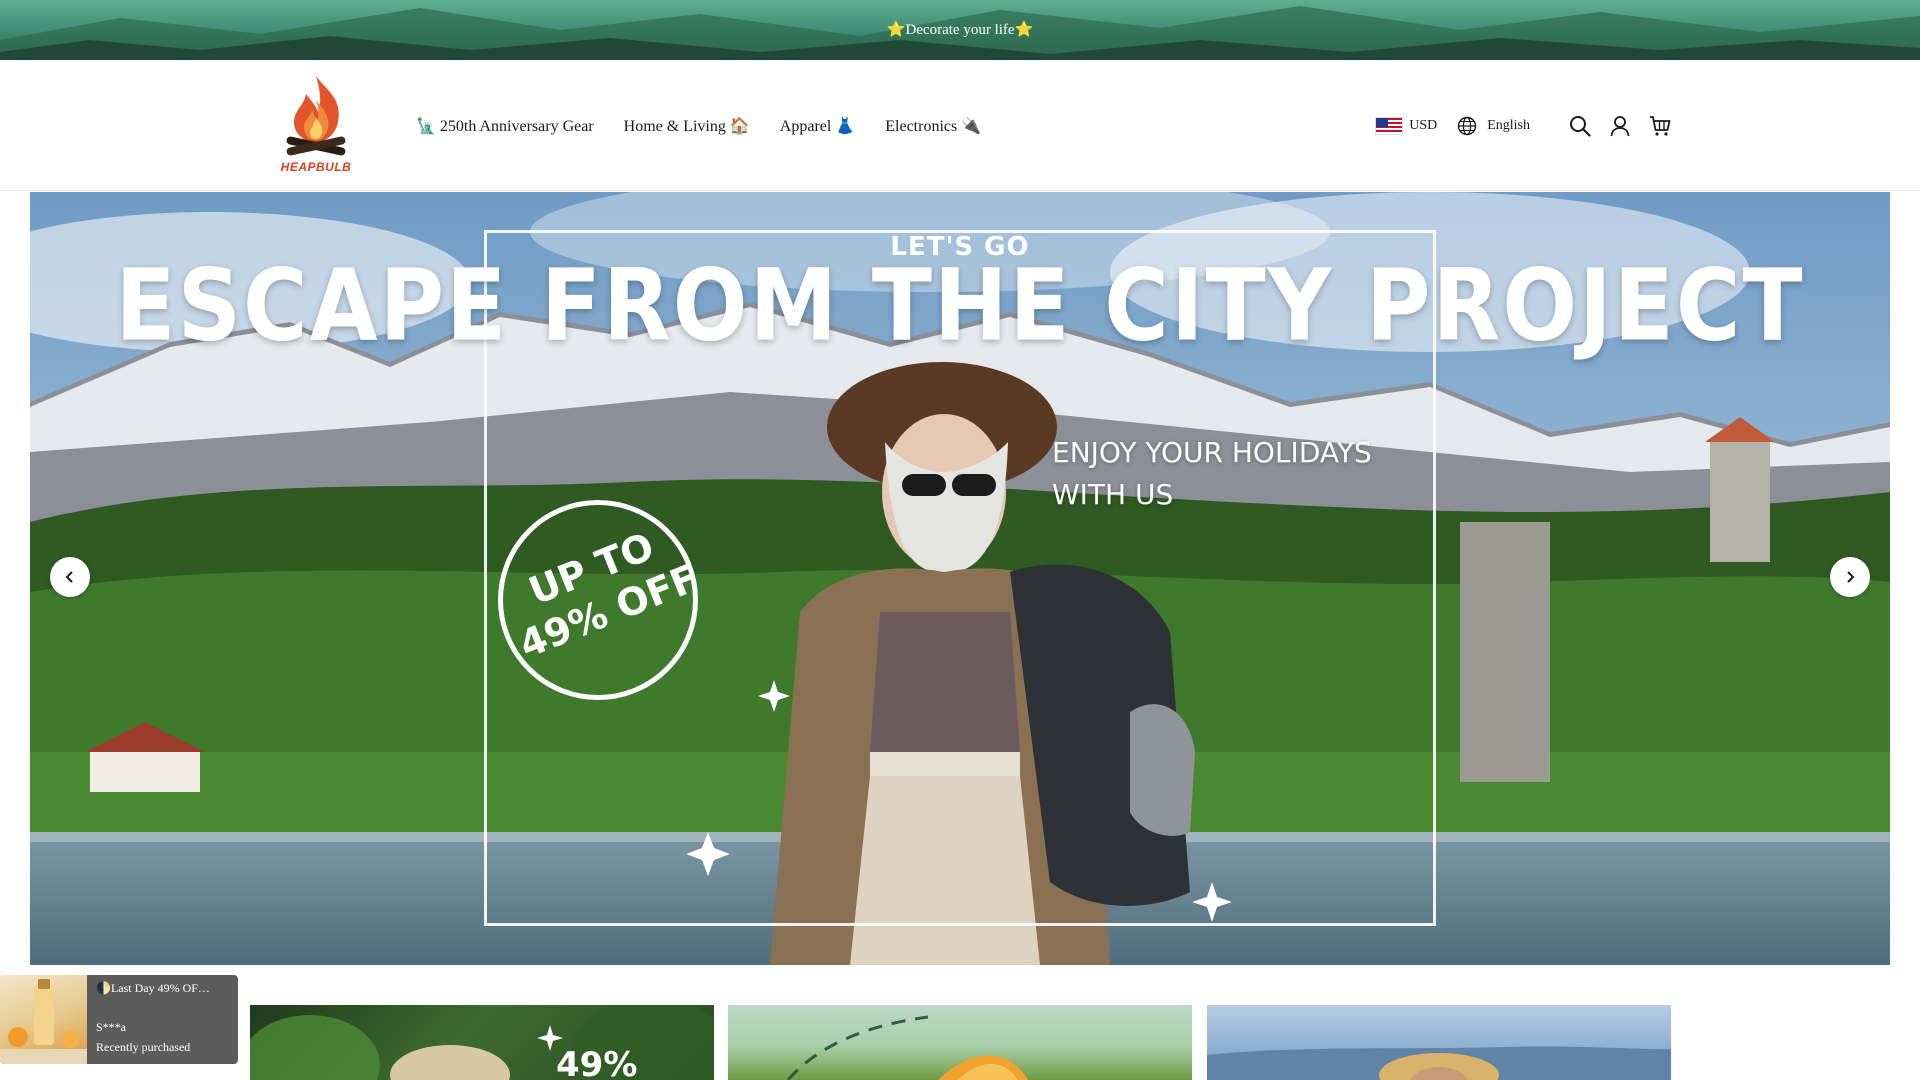  I want to click on cart-button, so click(1660, 126).